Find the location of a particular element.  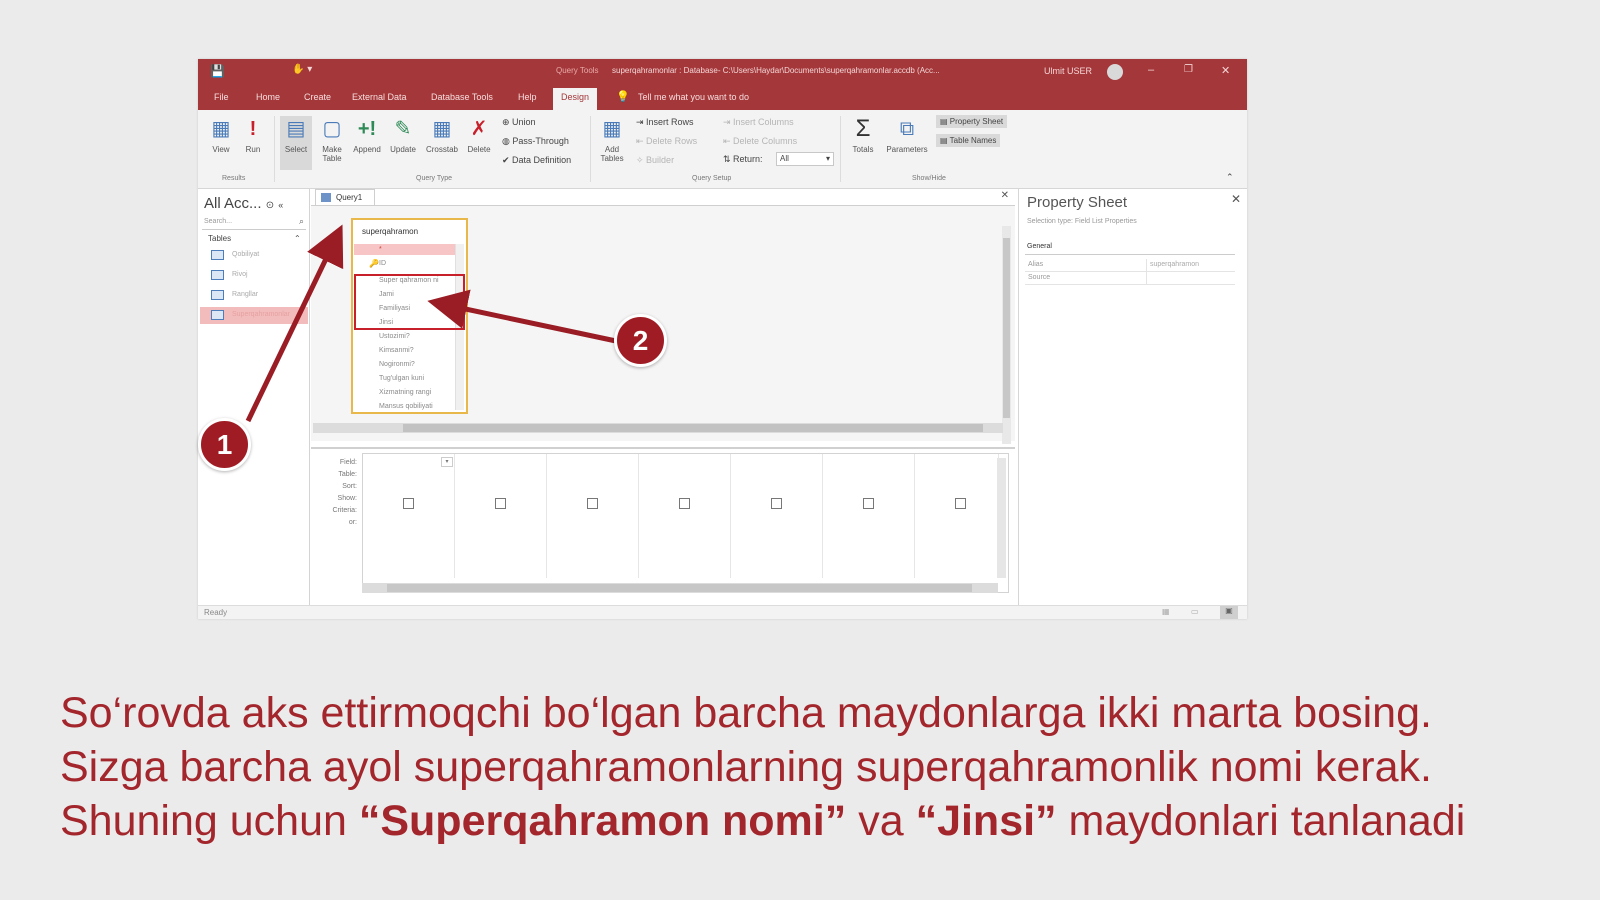

tab-help: Help is located at coordinates (527, 97).